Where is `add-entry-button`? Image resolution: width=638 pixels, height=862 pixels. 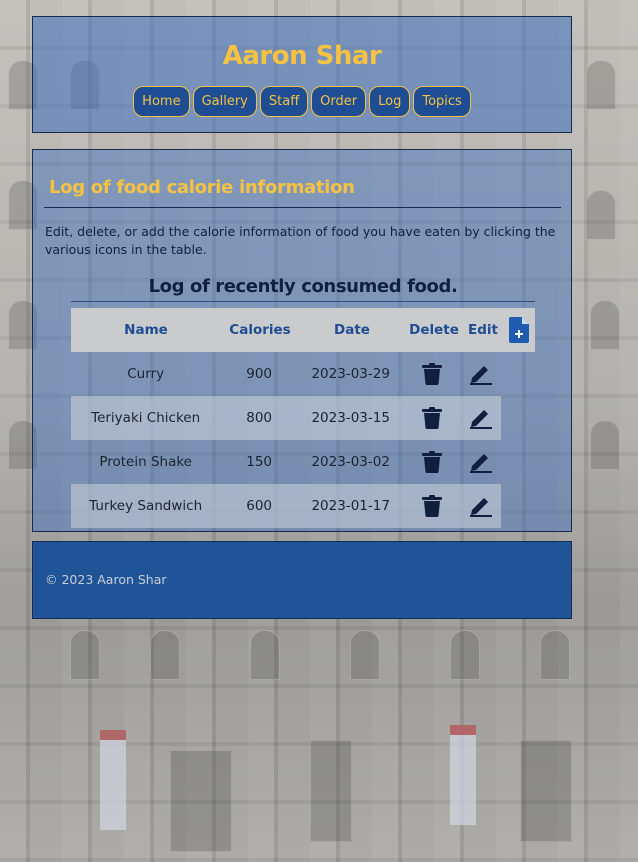 add-entry-button is located at coordinates (519, 330).